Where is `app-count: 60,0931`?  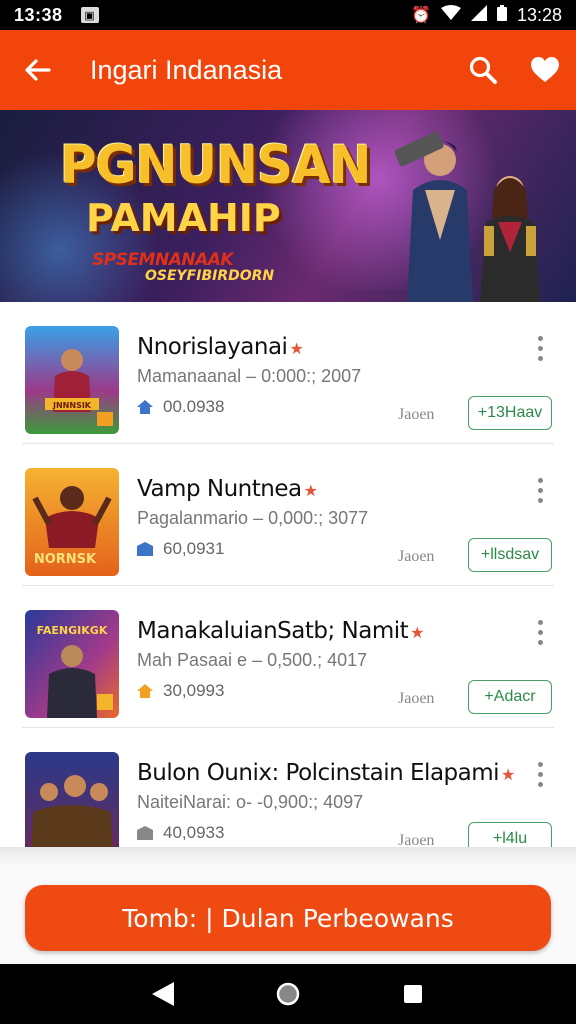 app-count: 60,0931 is located at coordinates (180, 549).